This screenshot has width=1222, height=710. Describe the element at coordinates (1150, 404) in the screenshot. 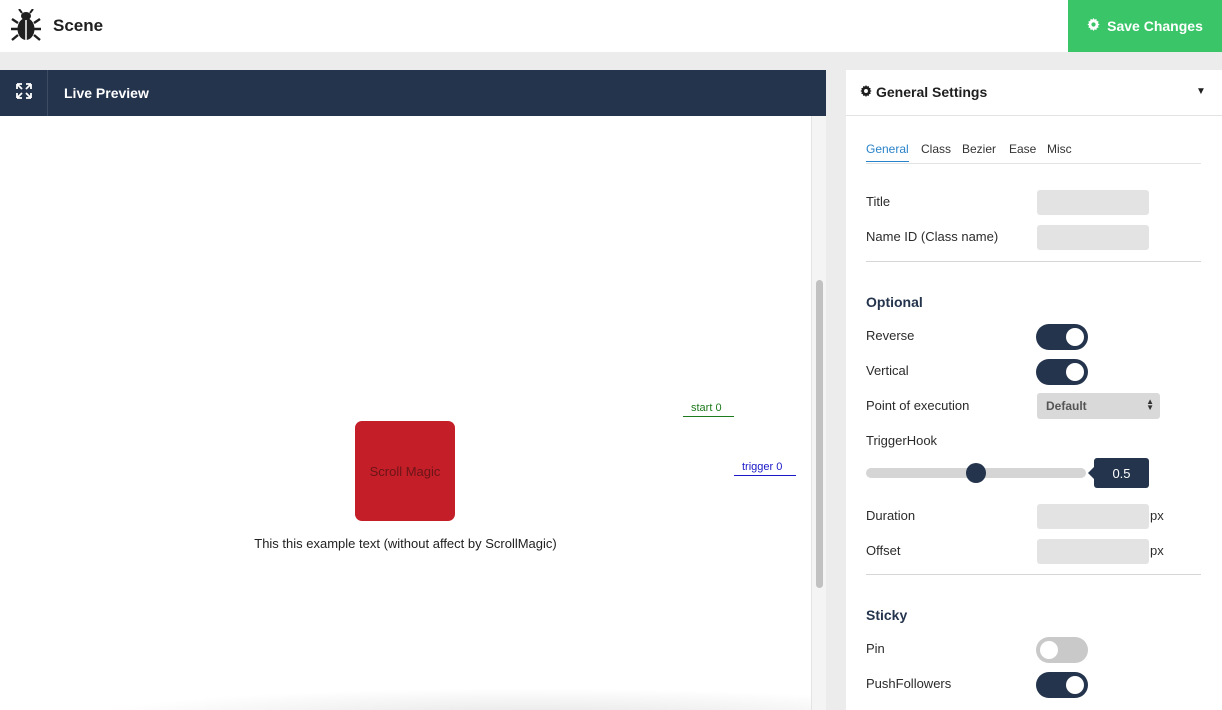

I see `select-arrows-icon: ▲ ▼` at that location.